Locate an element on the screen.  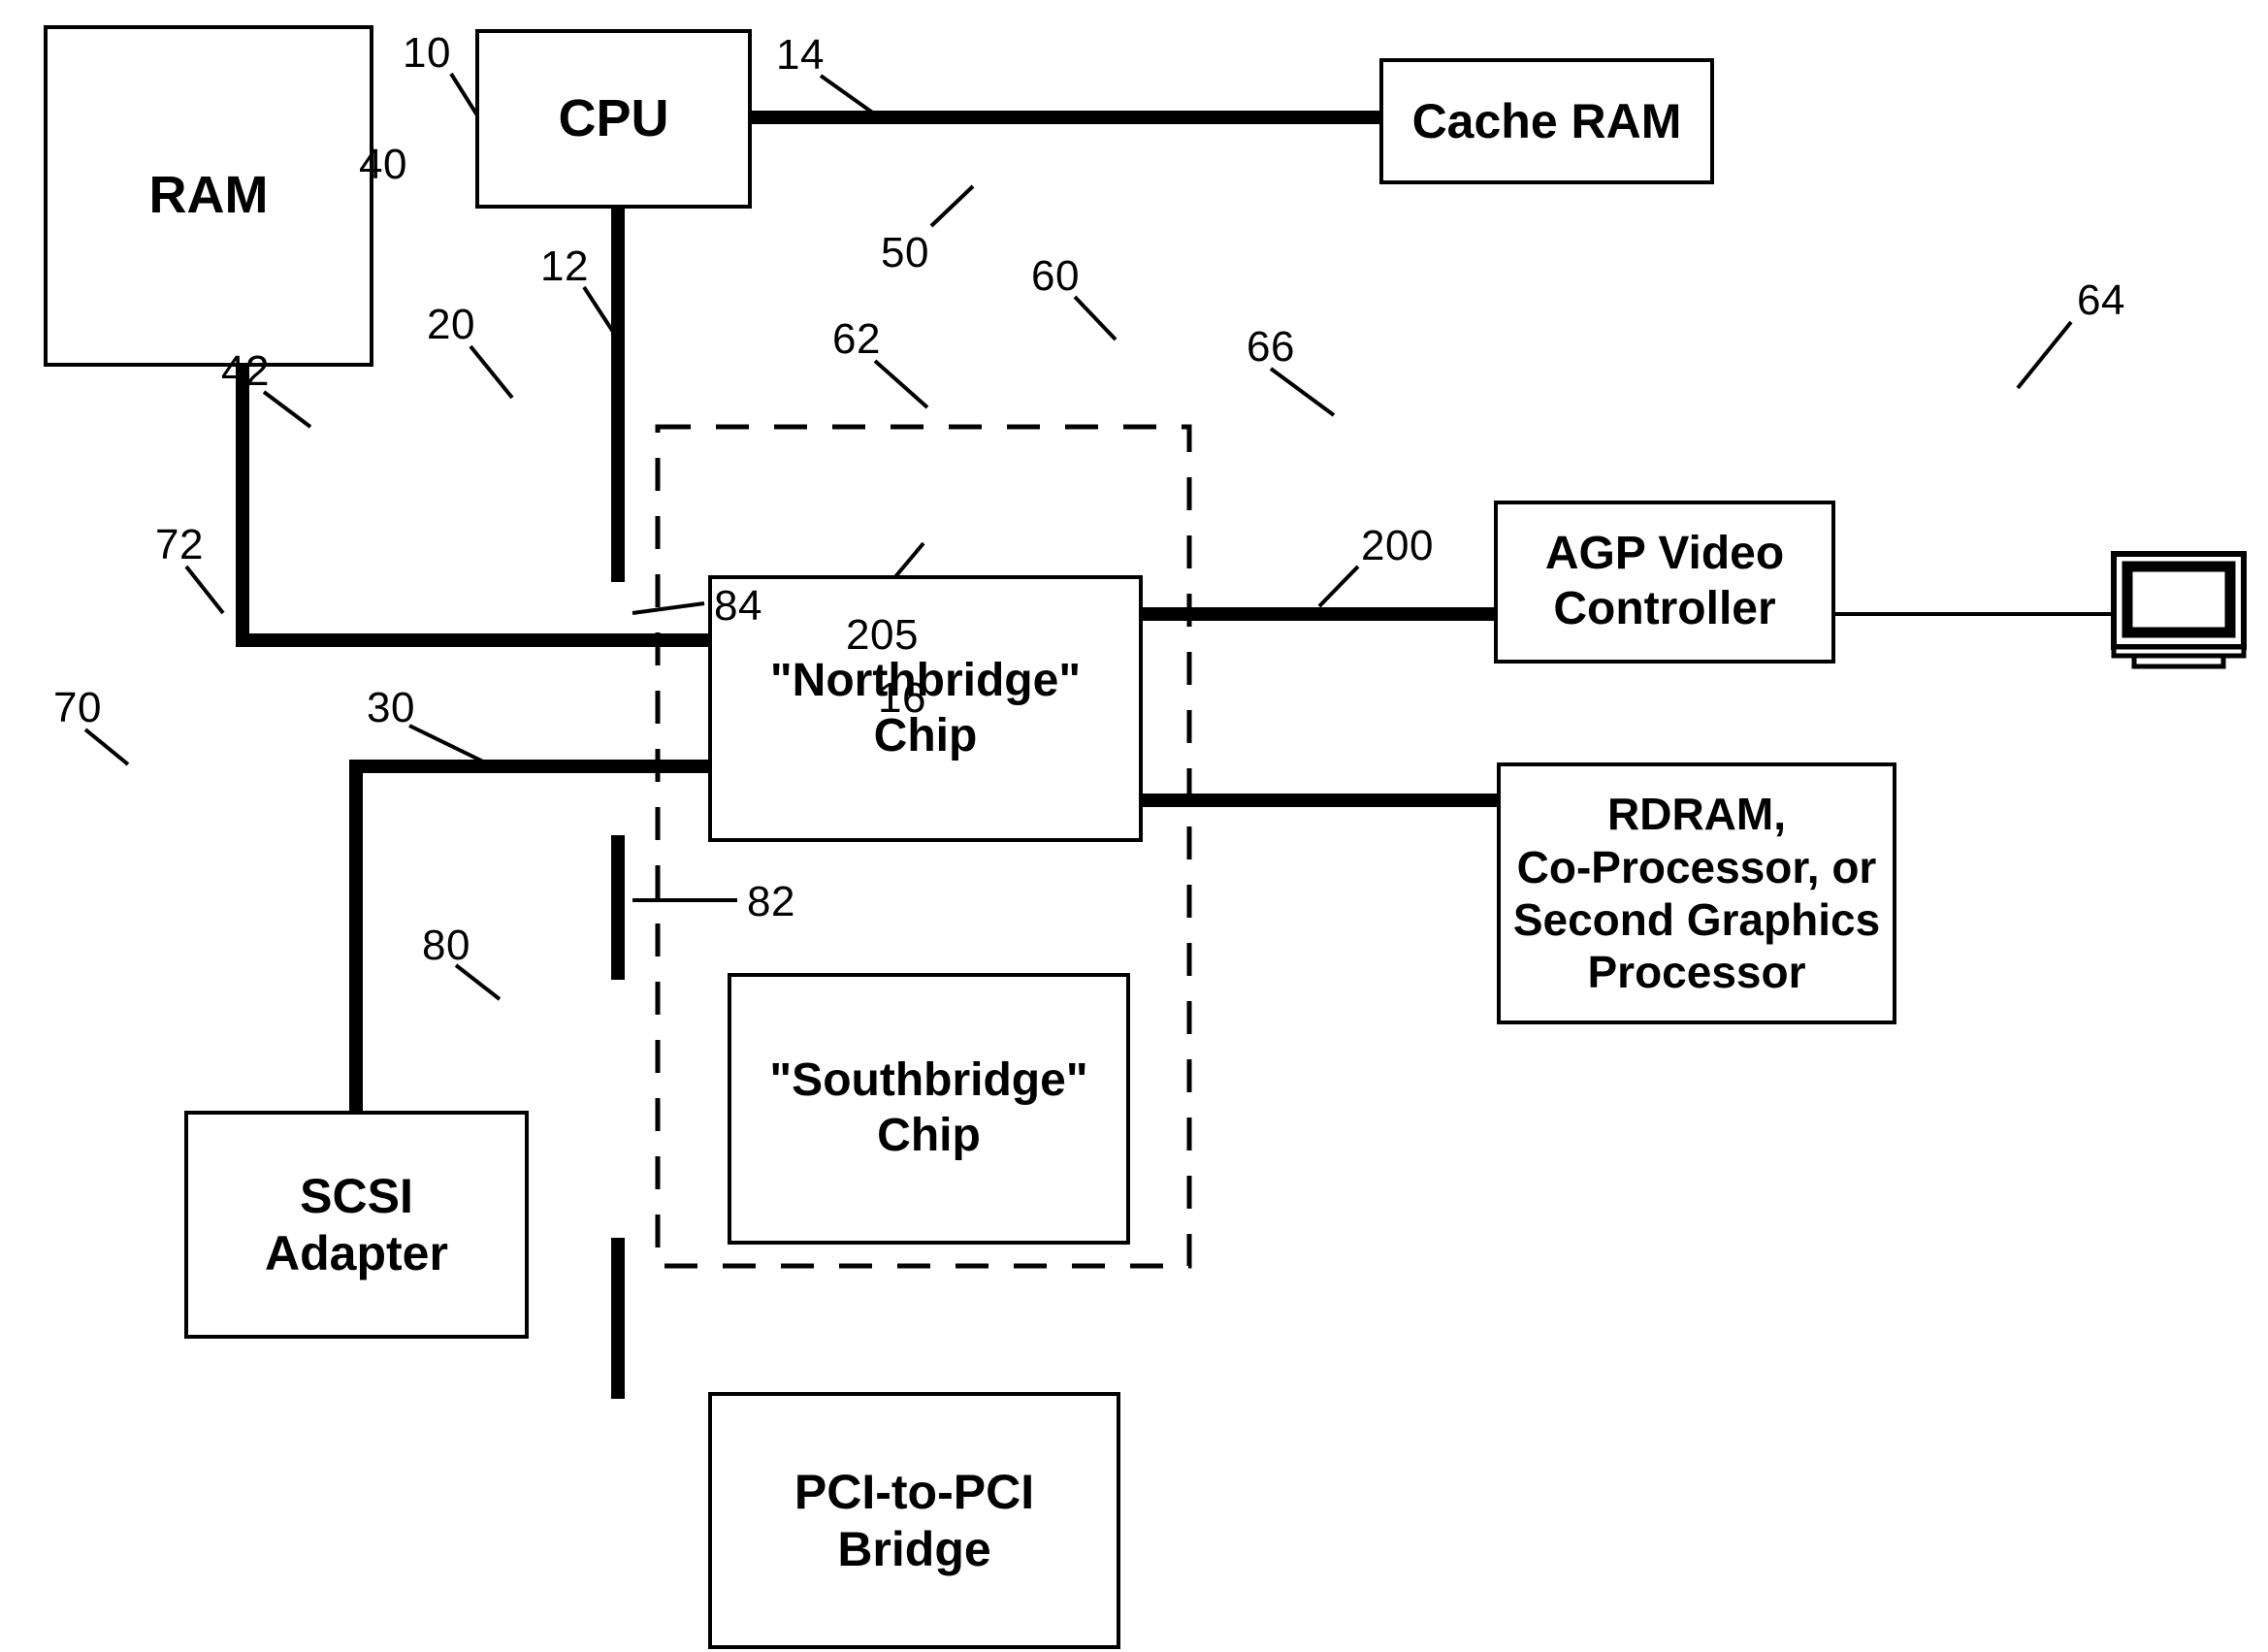
ref-numeral-20: 20 is located at coordinates (451, 324).